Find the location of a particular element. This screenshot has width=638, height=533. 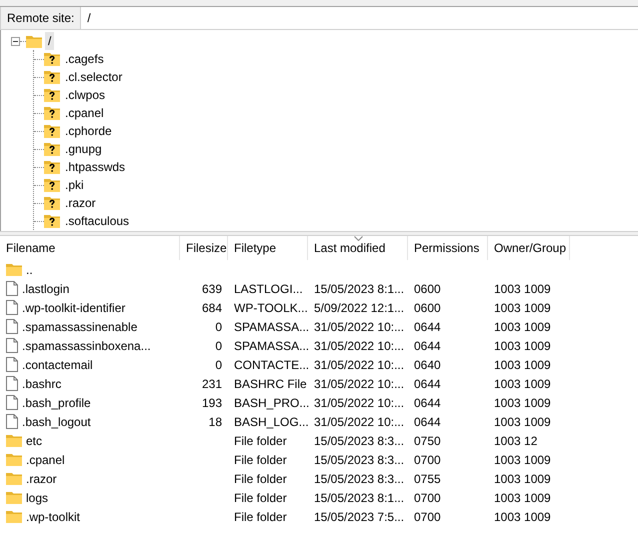

tree-item: .cpanel is located at coordinates (84, 113).